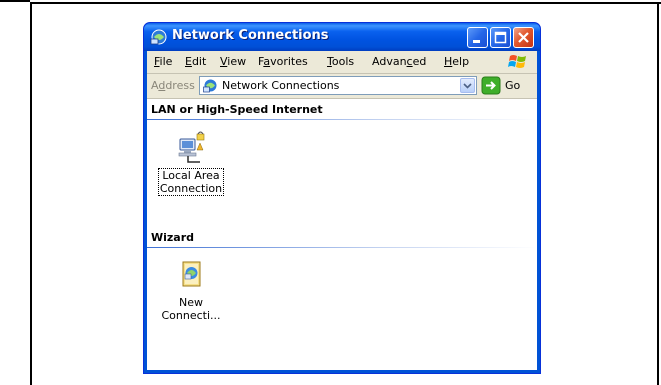  Describe the element at coordinates (281, 85) in the screenshot. I see `address-value: Network Connections` at that location.